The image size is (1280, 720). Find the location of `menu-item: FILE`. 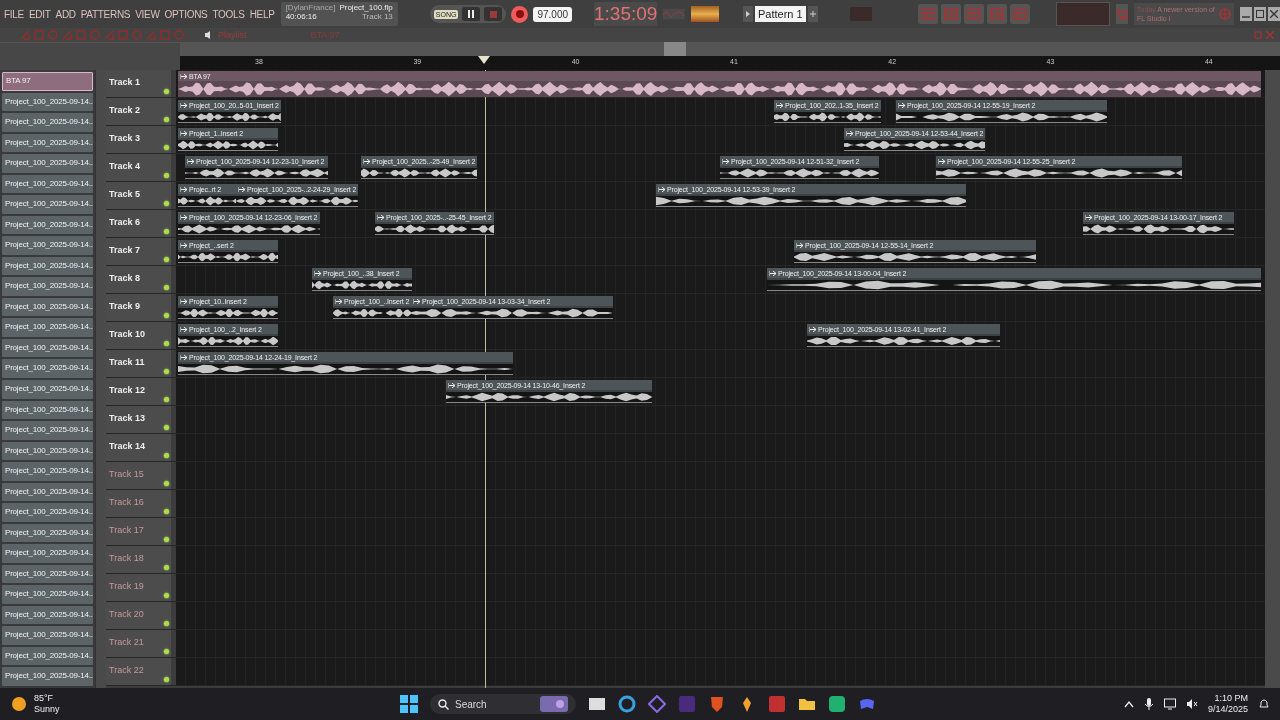

menu-item: FILE is located at coordinates (14, 14).